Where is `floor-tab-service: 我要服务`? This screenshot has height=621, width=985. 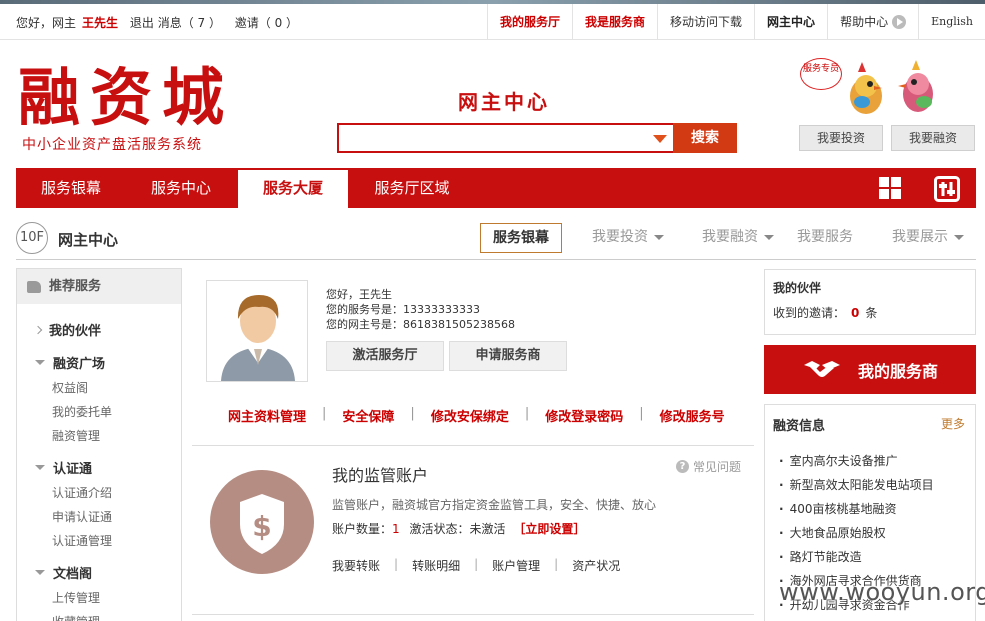
floor-tab-service: 我要服务 is located at coordinates (825, 238).